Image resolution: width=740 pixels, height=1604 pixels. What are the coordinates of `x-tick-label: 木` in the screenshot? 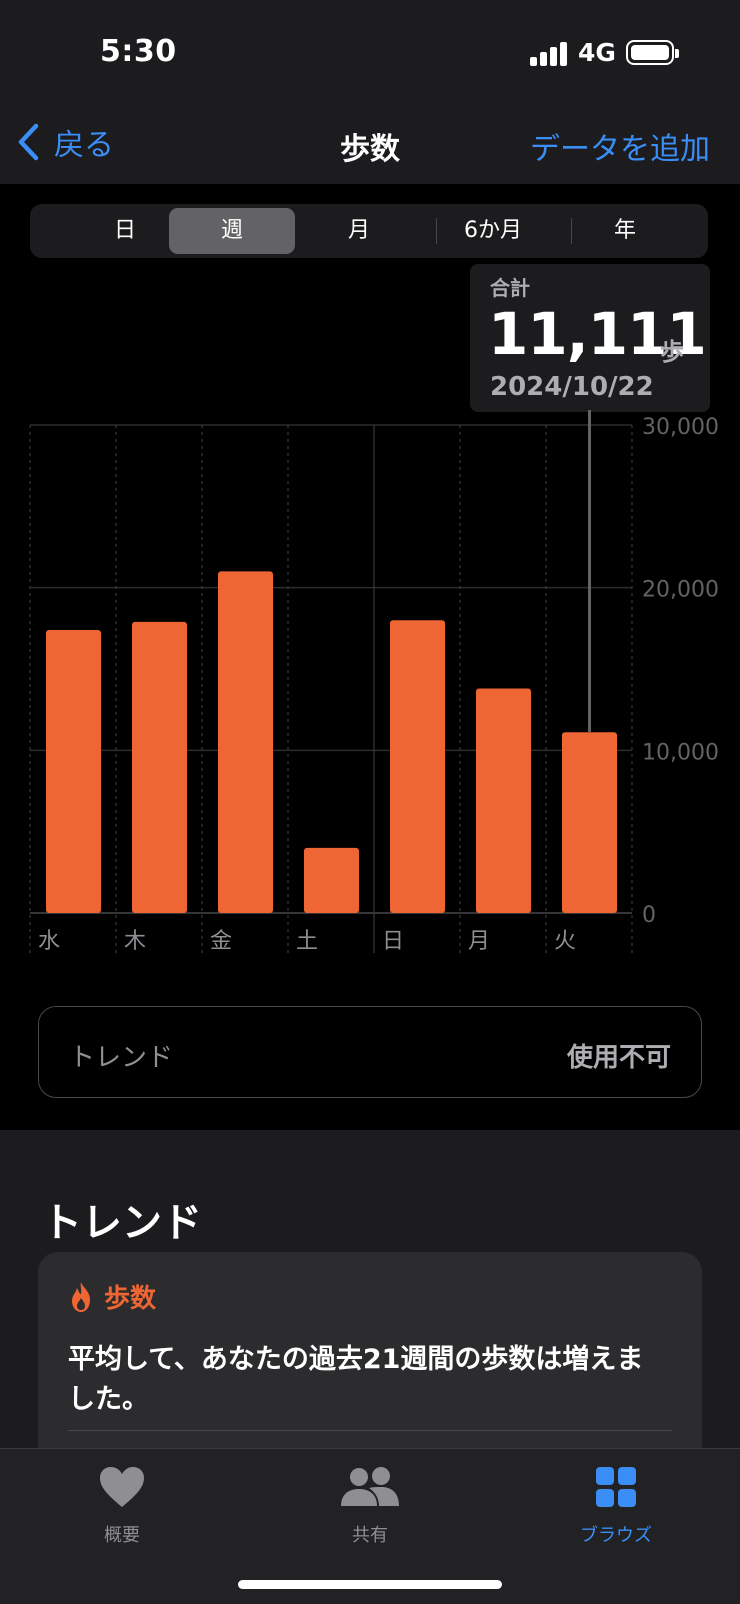 It's located at (135, 941).